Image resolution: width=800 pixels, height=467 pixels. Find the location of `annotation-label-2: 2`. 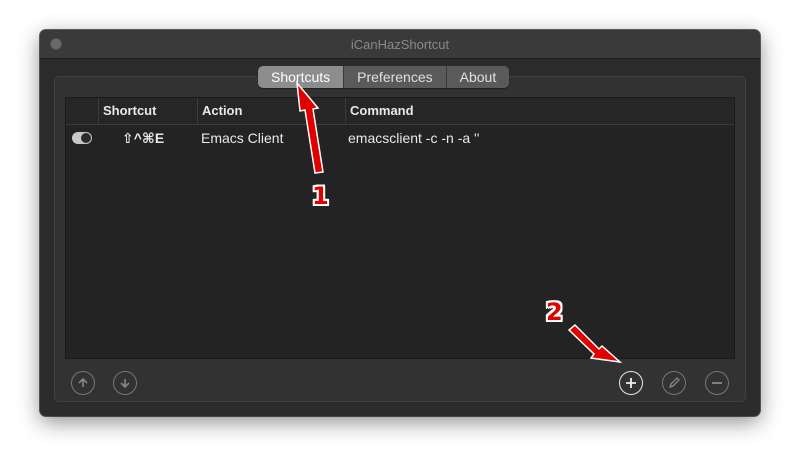

annotation-label-2: 2 is located at coordinates (554, 312).